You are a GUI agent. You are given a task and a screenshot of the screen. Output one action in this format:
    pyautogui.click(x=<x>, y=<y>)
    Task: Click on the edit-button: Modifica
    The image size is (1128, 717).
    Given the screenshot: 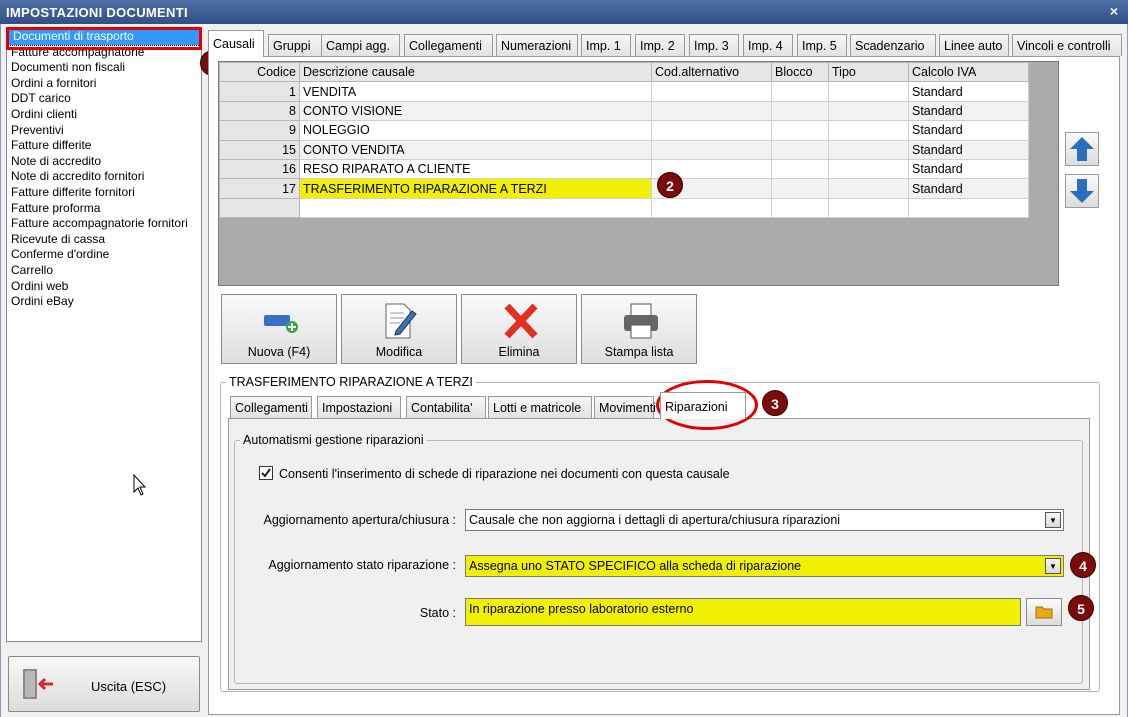 What is the action you would take?
    pyautogui.click(x=399, y=329)
    